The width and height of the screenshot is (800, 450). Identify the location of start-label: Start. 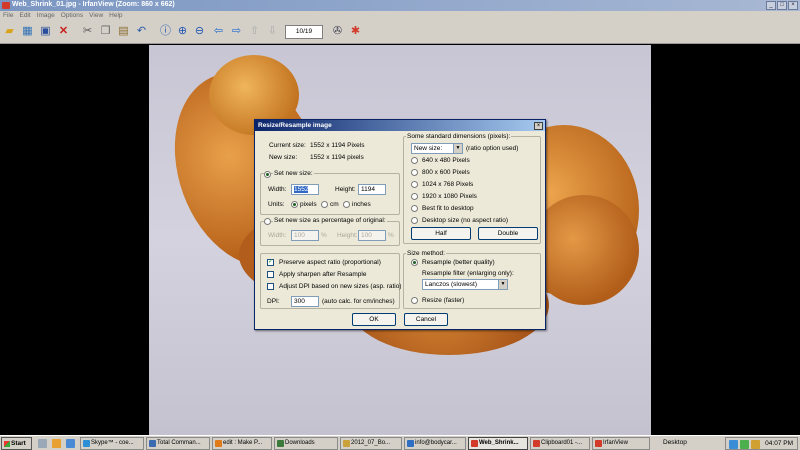
(18, 443).